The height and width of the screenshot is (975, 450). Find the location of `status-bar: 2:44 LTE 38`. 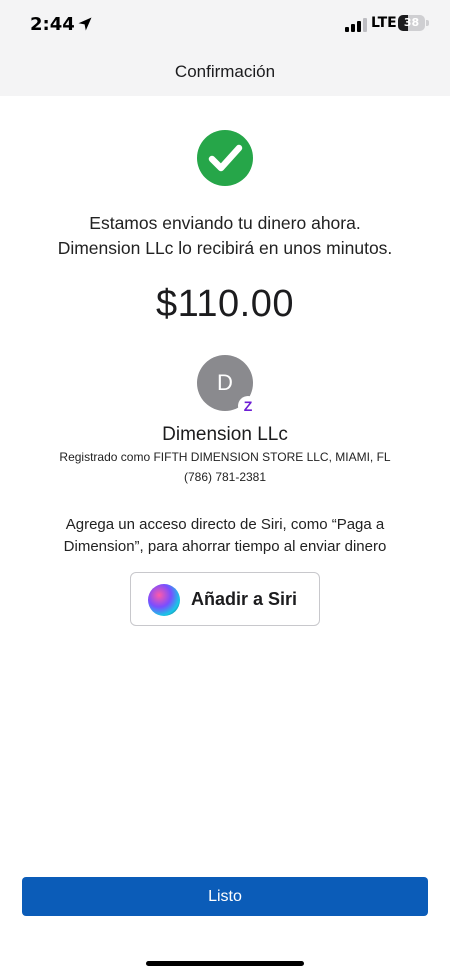

status-bar: 2:44 LTE 38 is located at coordinates (225, 24).